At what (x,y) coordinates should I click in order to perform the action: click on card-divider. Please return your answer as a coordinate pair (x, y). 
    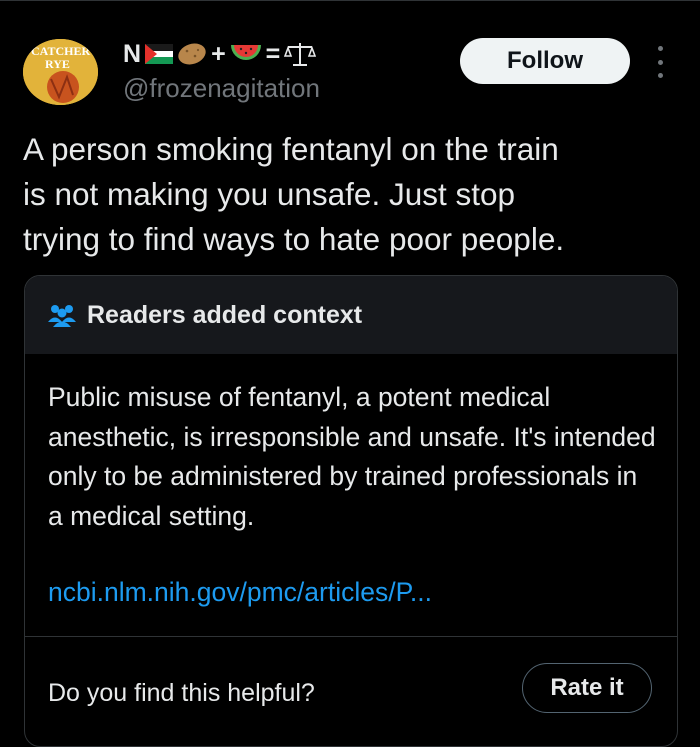
    Looking at the image, I should click on (351, 636).